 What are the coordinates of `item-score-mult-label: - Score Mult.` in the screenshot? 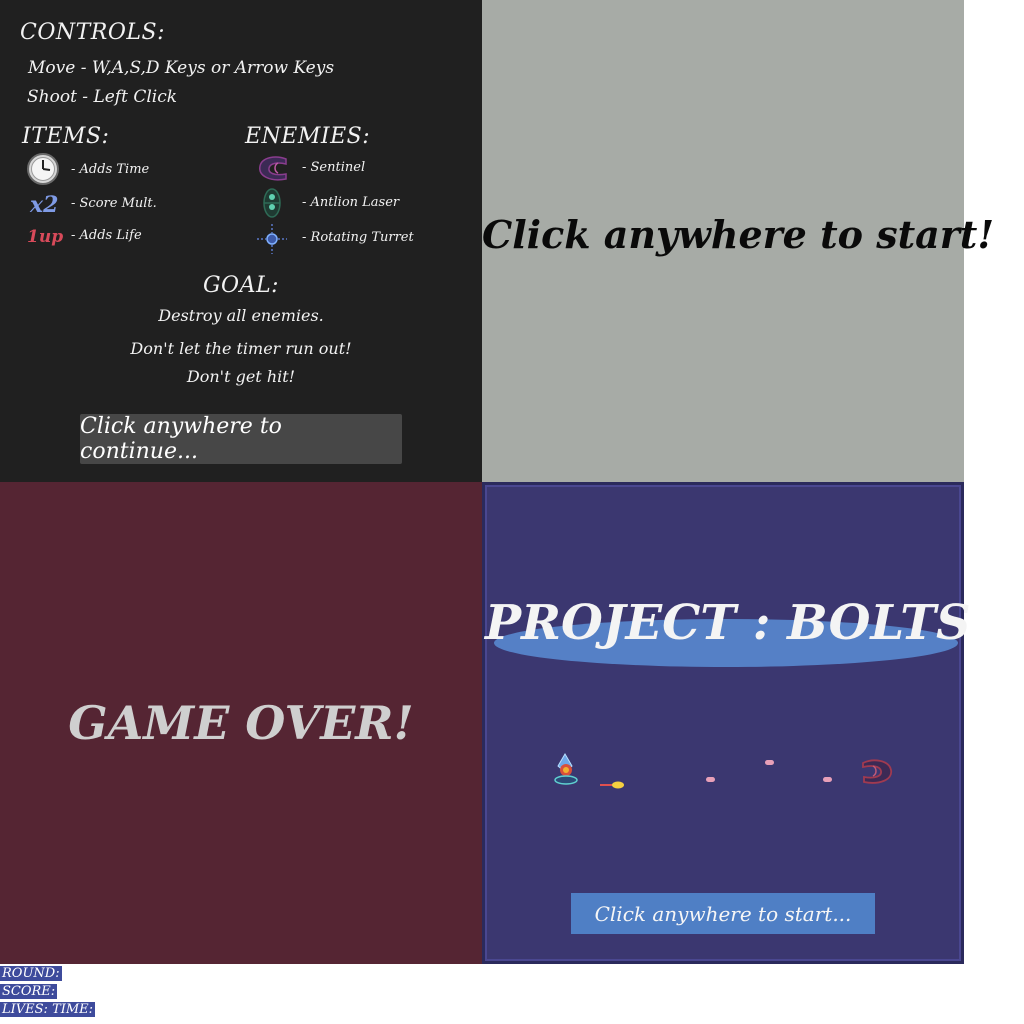 It's located at (114, 203).